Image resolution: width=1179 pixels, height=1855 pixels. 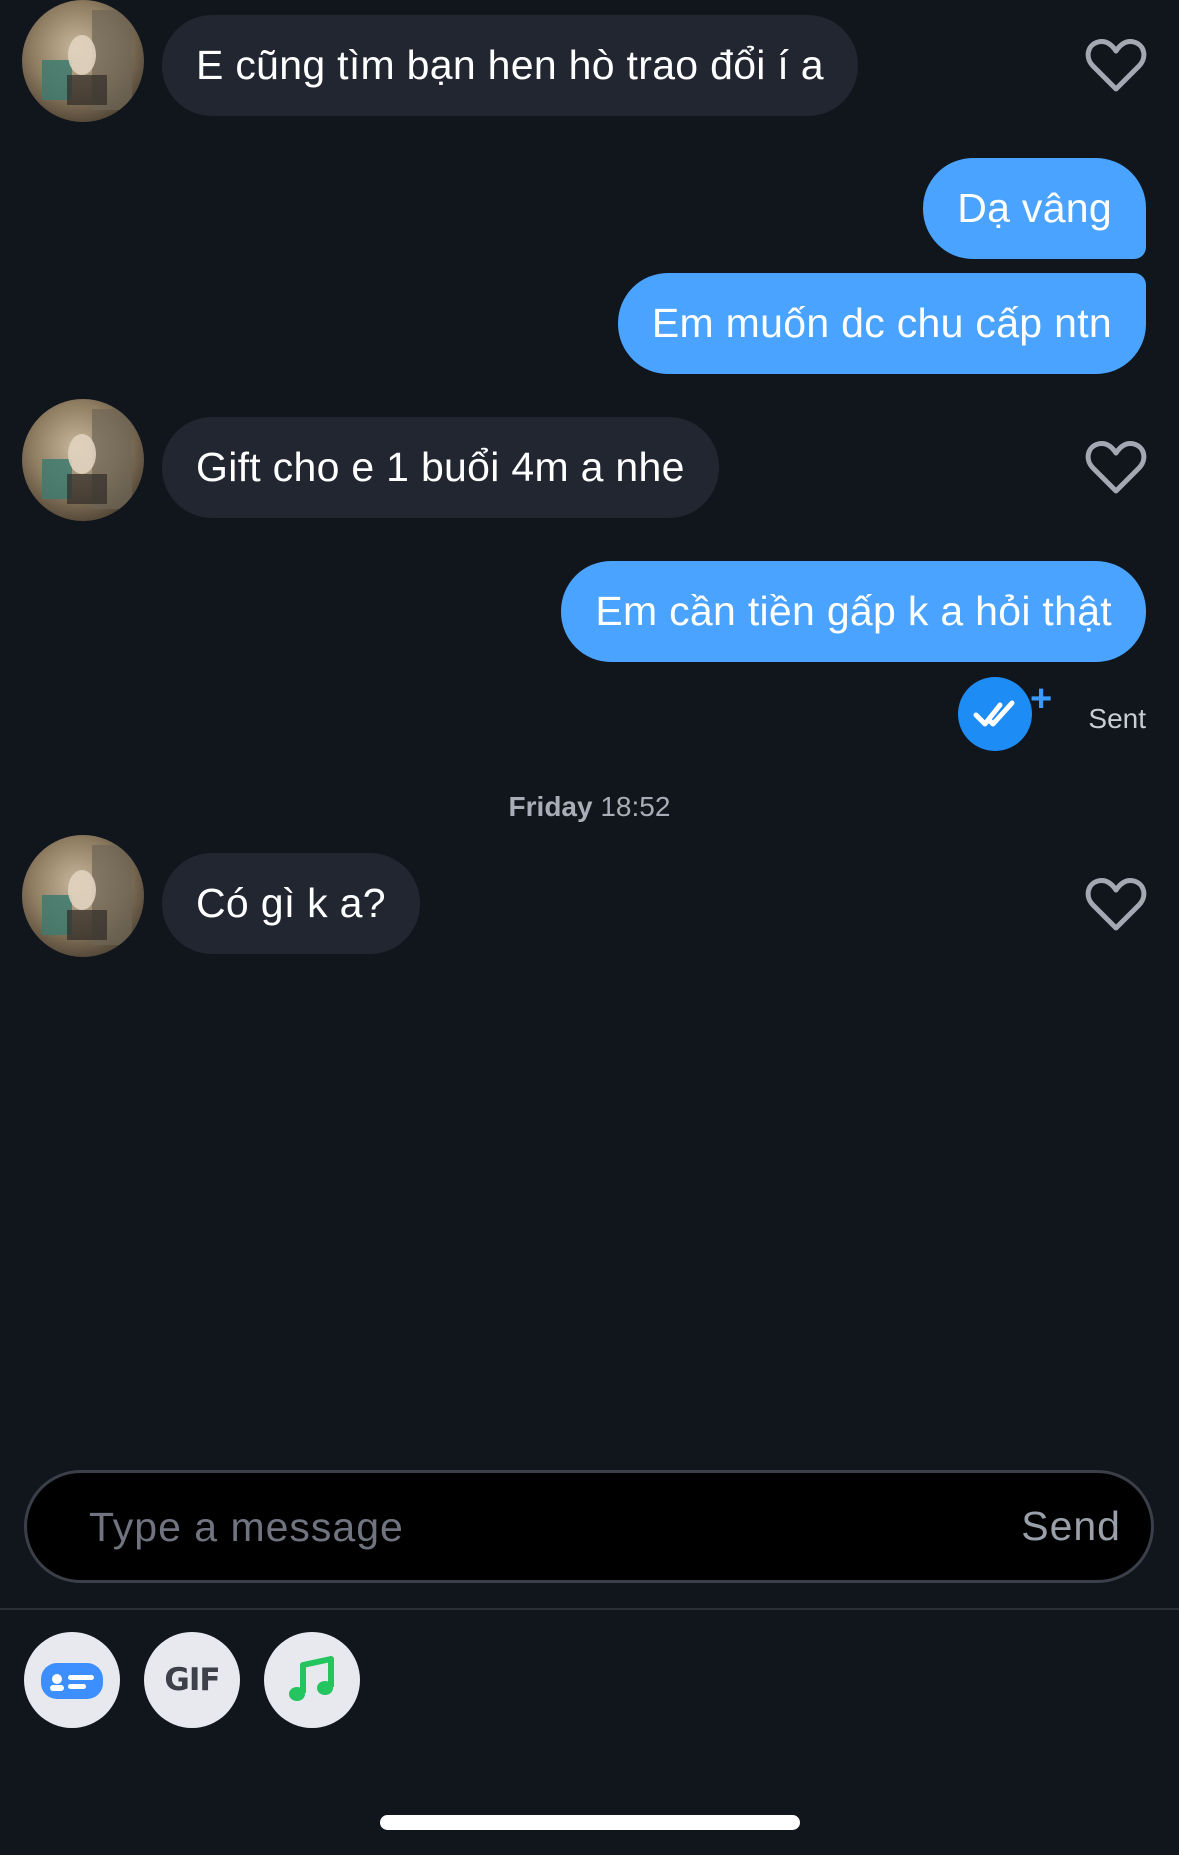 I want to click on id-card-icon, so click(x=72, y=1681).